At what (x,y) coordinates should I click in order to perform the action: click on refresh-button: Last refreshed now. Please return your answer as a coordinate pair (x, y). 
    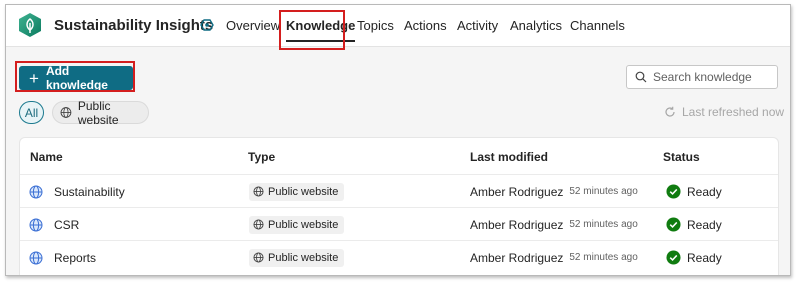
    Looking at the image, I should click on (724, 112).